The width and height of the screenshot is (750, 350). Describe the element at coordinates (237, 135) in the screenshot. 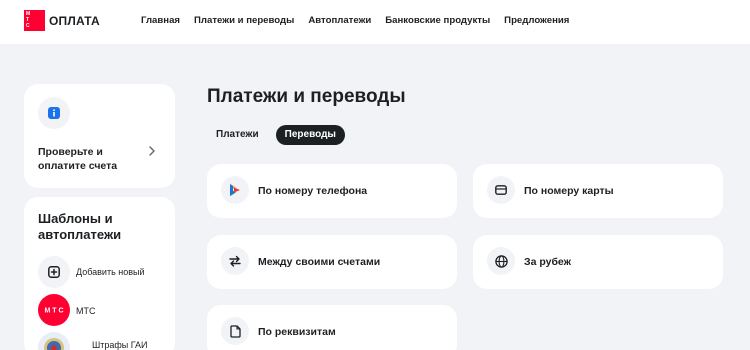

I see `tab-payments: Платежи` at that location.